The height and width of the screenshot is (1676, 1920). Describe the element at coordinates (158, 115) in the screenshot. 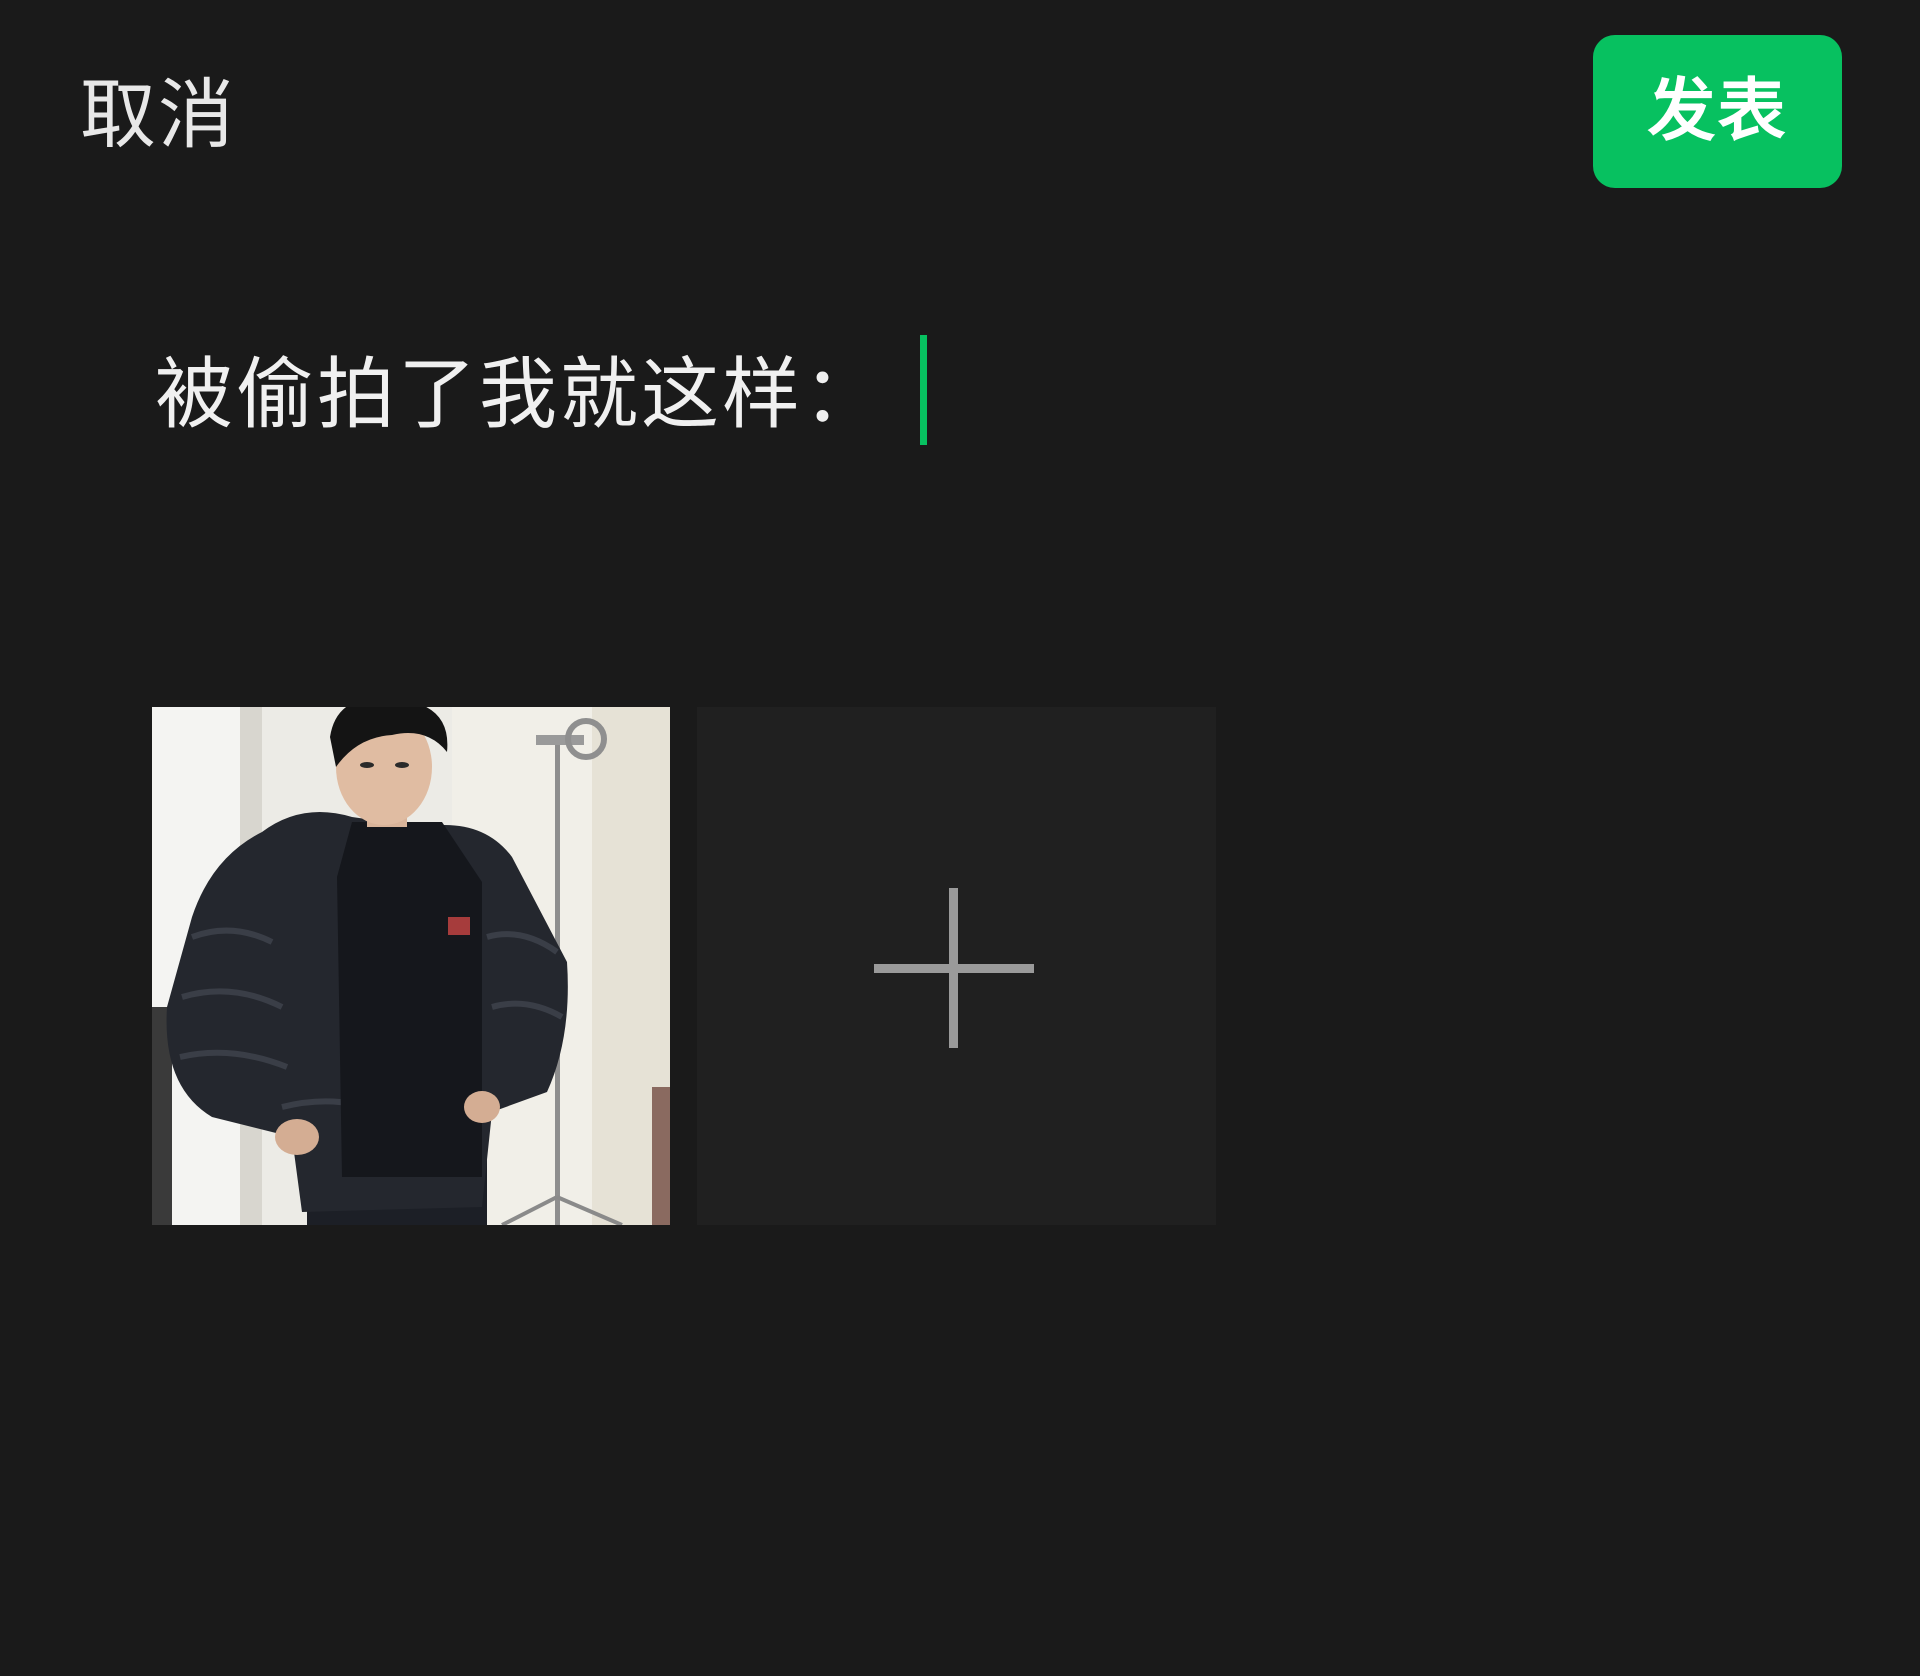

I see `cancel-button: 取消` at that location.